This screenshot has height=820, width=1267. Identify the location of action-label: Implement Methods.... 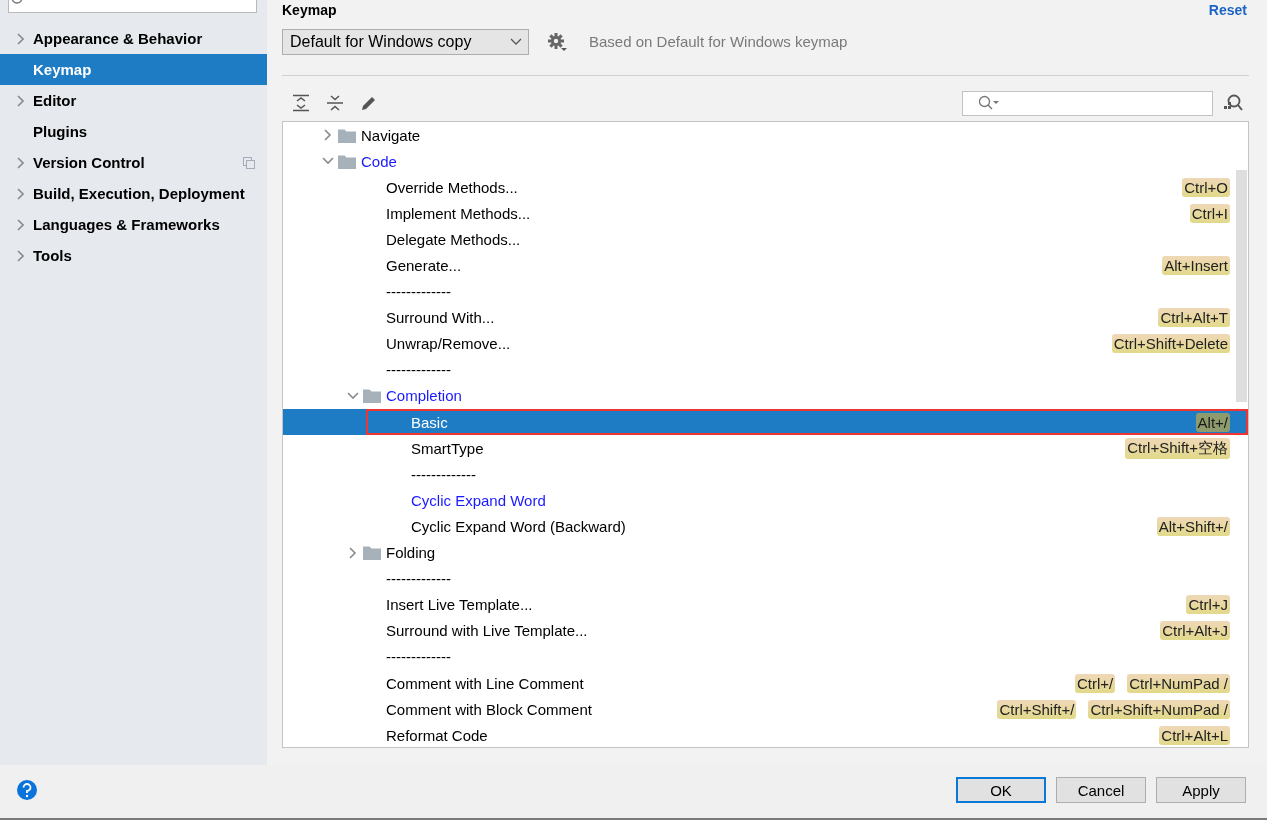
(458, 213).